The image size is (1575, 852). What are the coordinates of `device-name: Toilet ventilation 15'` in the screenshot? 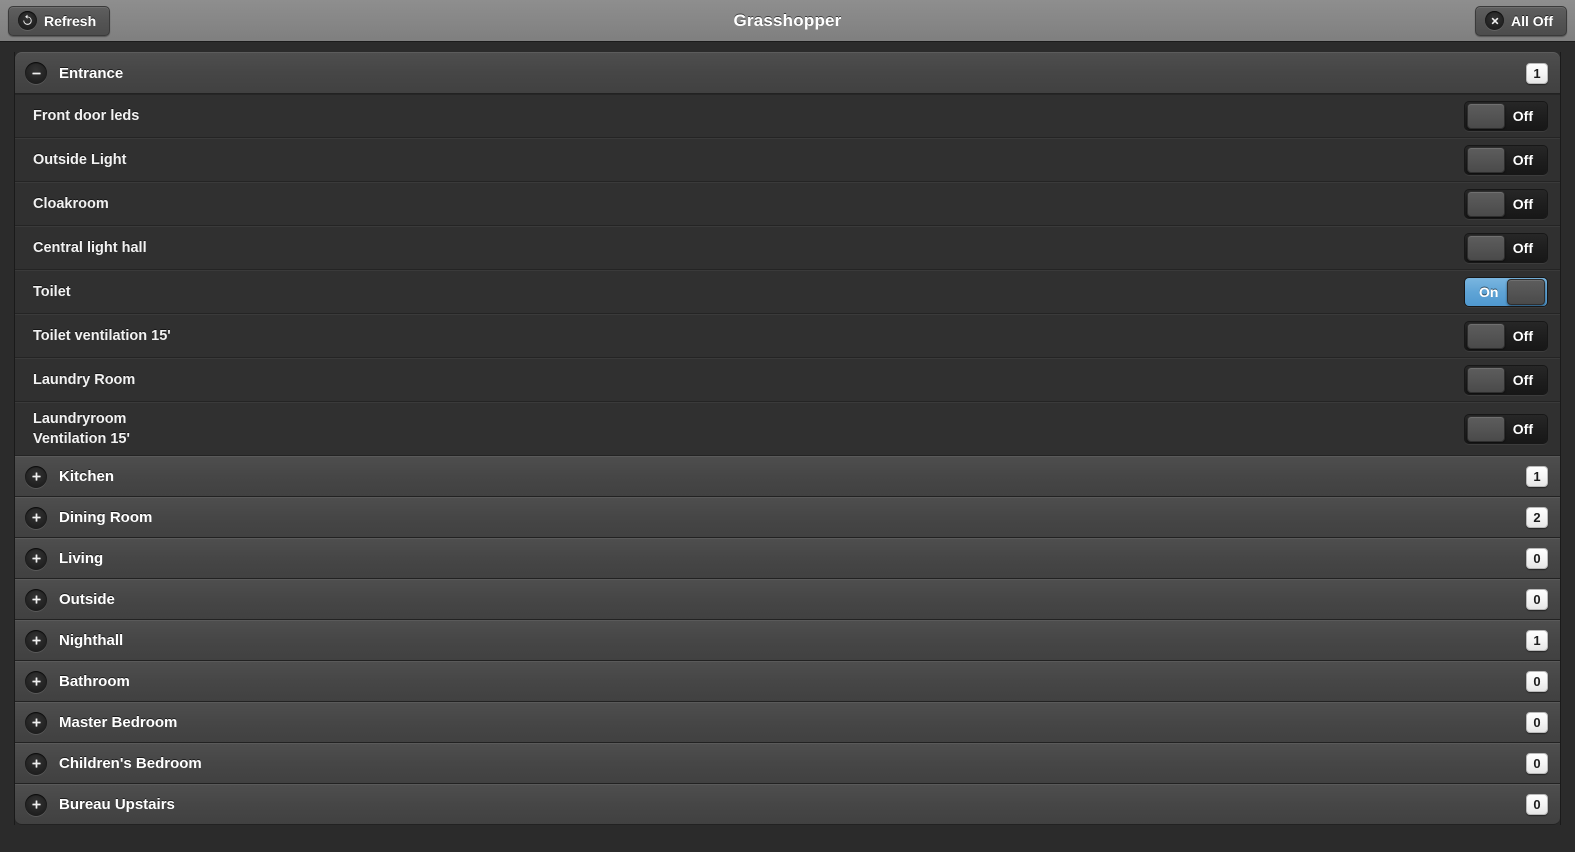 It's located at (102, 336).